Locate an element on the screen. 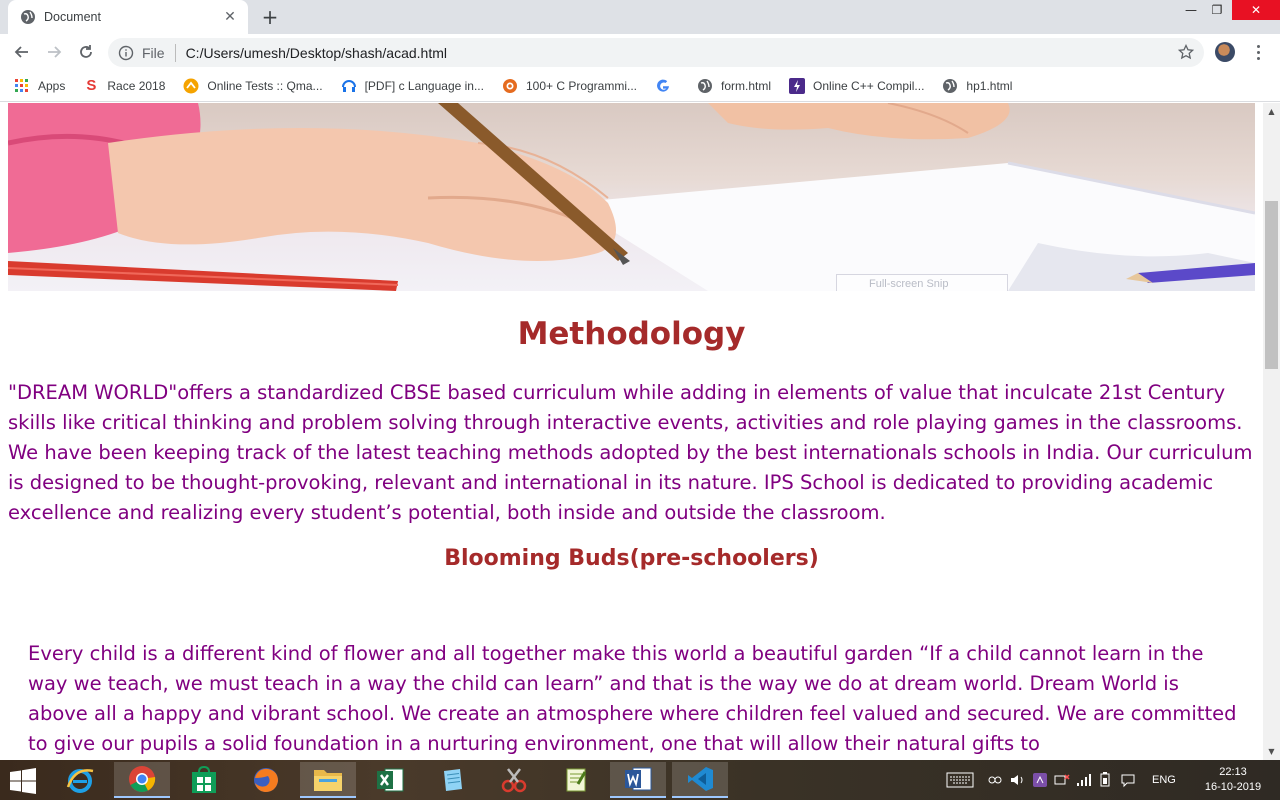 The height and width of the screenshot is (800, 1280). address-scheme: File is located at coordinates (153, 52).